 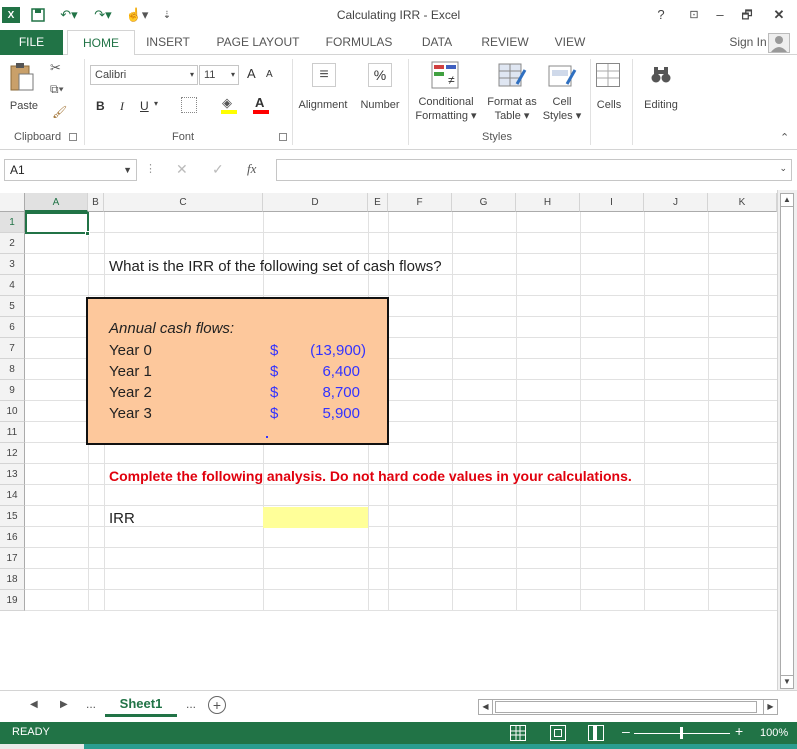 What do you see at coordinates (12, 600) in the screenshot?
I see `row-header-19: 19` at bounding box center [12, 600].